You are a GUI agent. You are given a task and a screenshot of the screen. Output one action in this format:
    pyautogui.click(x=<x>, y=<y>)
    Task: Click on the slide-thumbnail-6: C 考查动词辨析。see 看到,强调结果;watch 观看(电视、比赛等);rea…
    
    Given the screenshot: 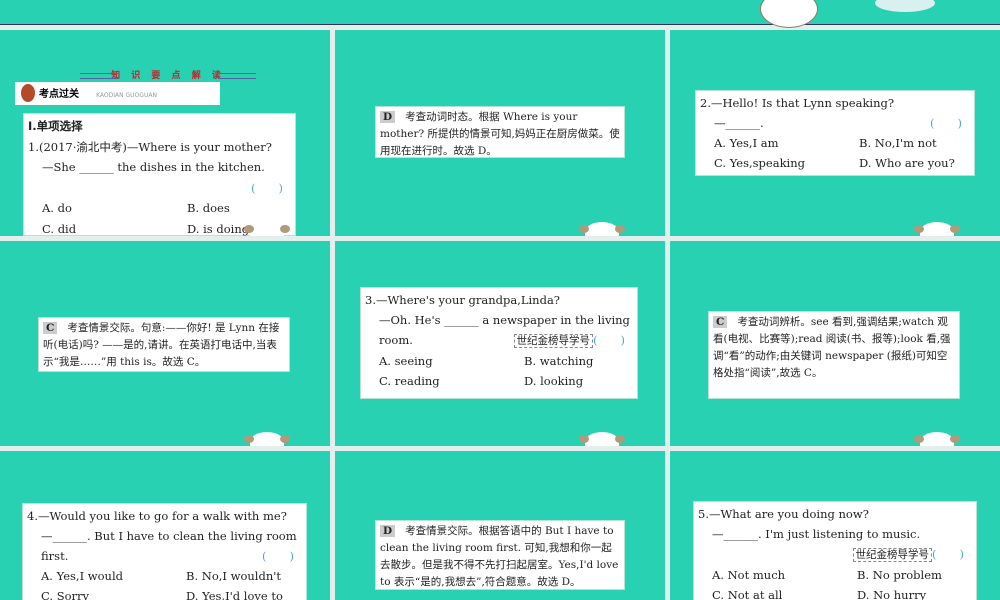 What is the action you would take?
    pyautogui.click(x=835, y=343)
    